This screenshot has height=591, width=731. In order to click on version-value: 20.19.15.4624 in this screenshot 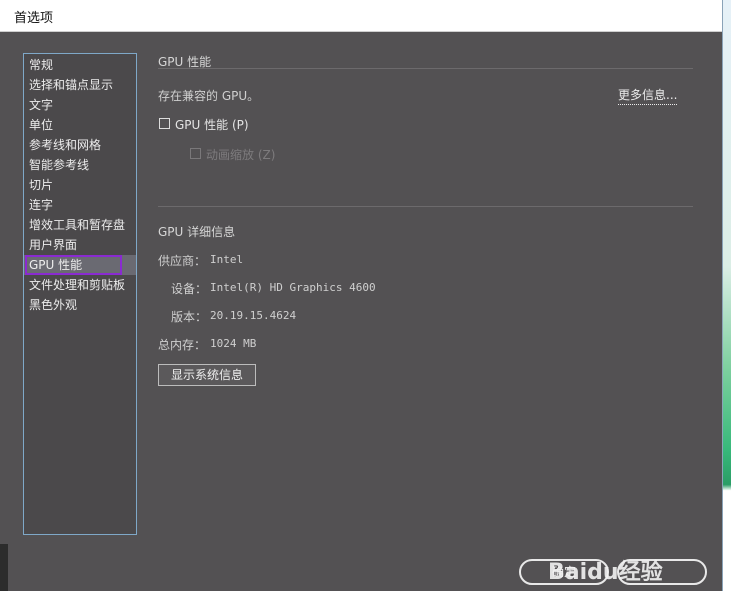, I will do `click(253, 315)`.